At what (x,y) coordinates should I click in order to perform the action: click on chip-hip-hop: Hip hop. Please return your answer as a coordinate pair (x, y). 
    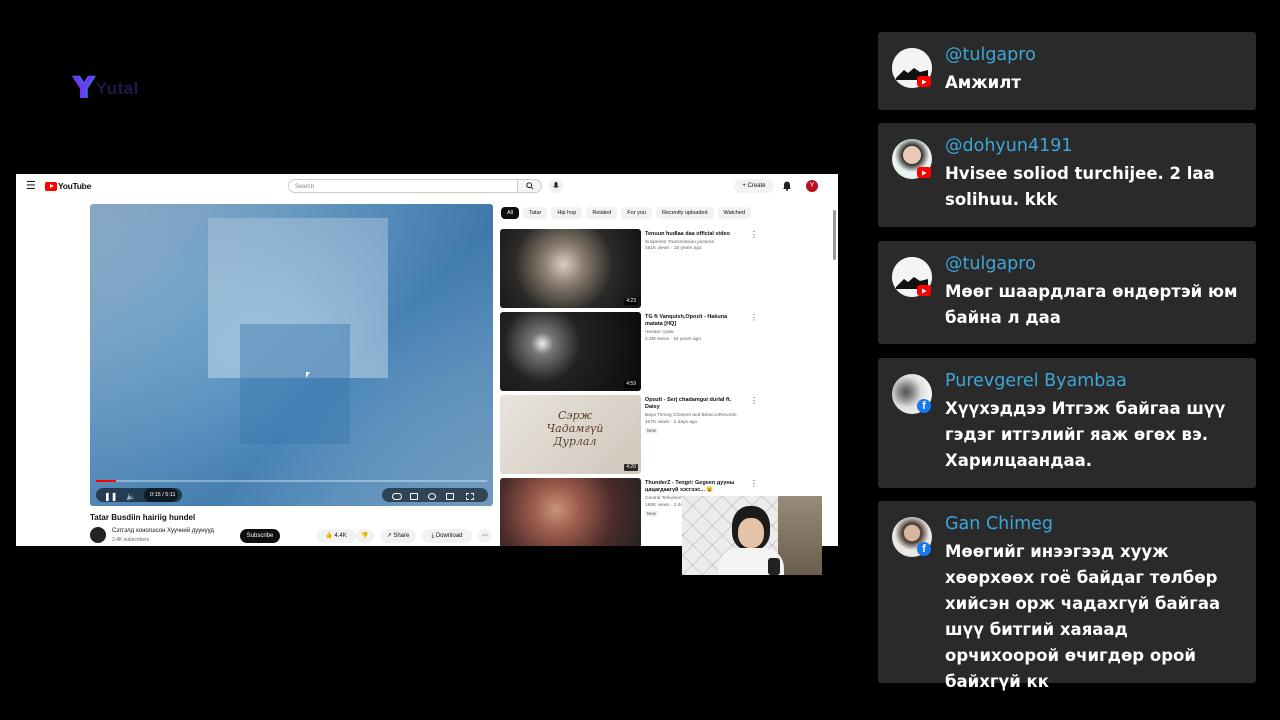
    Looking at the image, I should click on (567, 213).